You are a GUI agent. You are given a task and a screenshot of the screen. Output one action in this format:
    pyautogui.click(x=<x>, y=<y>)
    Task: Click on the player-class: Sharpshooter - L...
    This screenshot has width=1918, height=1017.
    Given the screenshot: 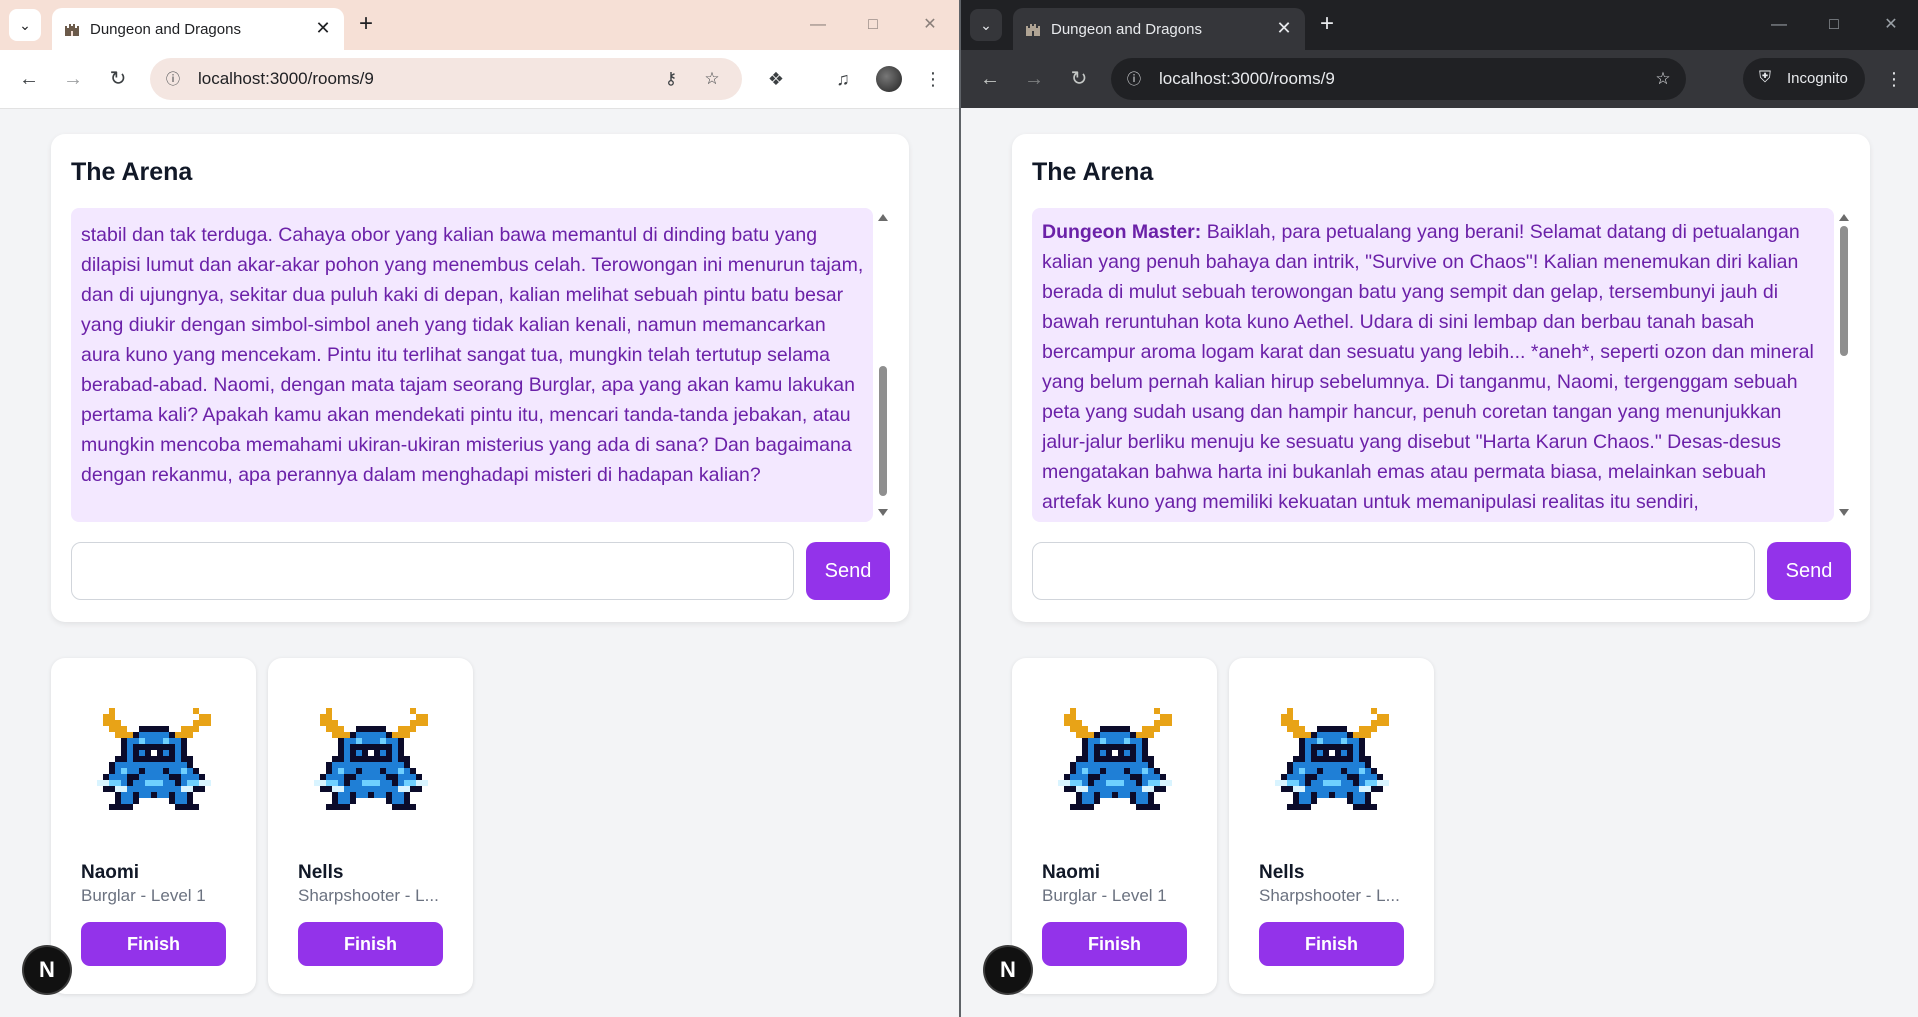 What is the action you would take?
    pyautogui.click(x=1329, y=895)
    